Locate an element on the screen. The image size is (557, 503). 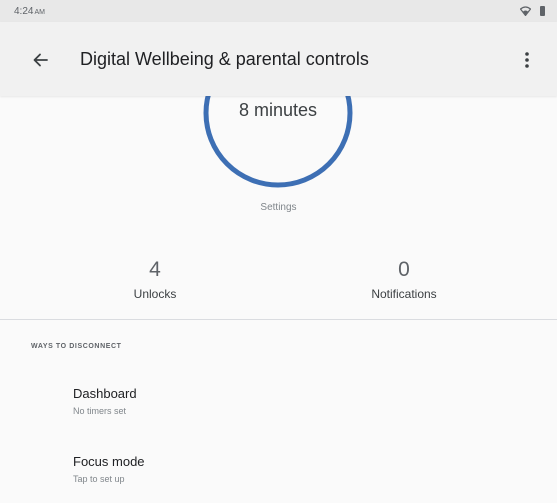
app-bar: Digital Wellbeing & parental controls is located at coordinates (278, 59).